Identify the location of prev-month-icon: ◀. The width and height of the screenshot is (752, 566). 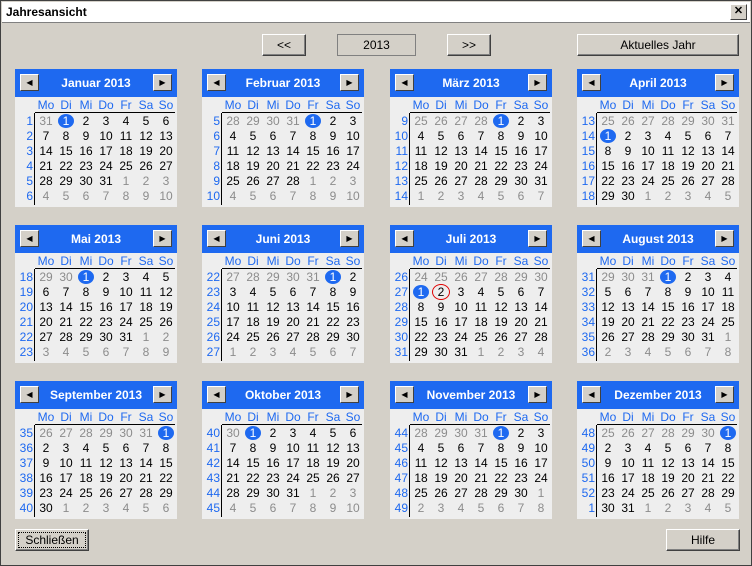
(404, 82).